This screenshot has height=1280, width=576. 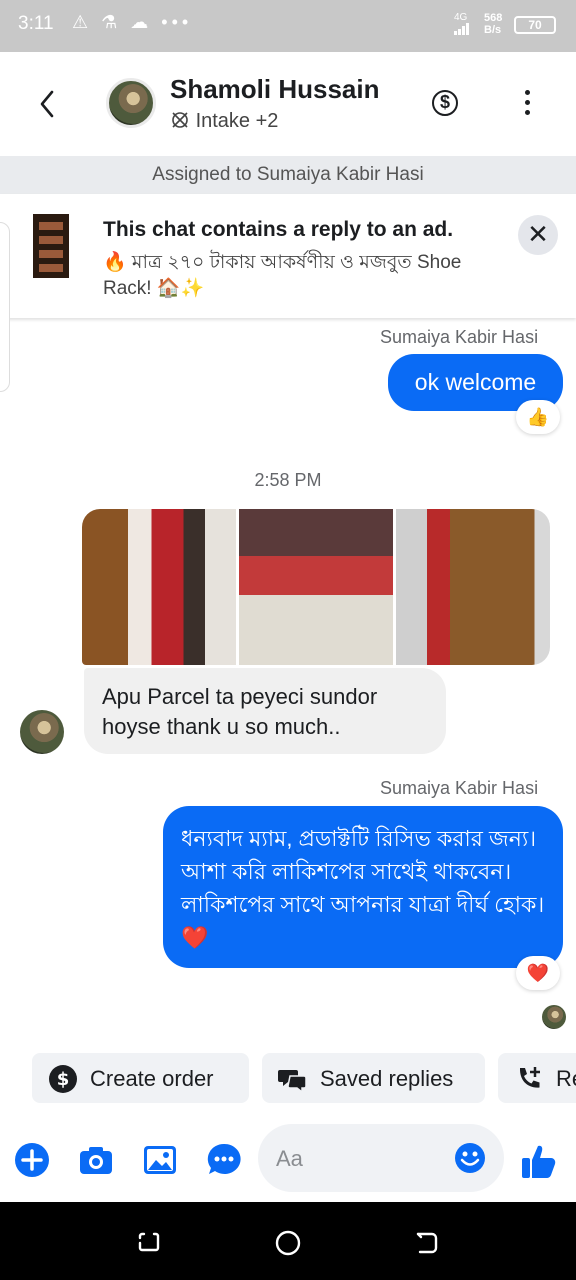 I want to click on system-nav-bar, so click(x=288, y=1241).